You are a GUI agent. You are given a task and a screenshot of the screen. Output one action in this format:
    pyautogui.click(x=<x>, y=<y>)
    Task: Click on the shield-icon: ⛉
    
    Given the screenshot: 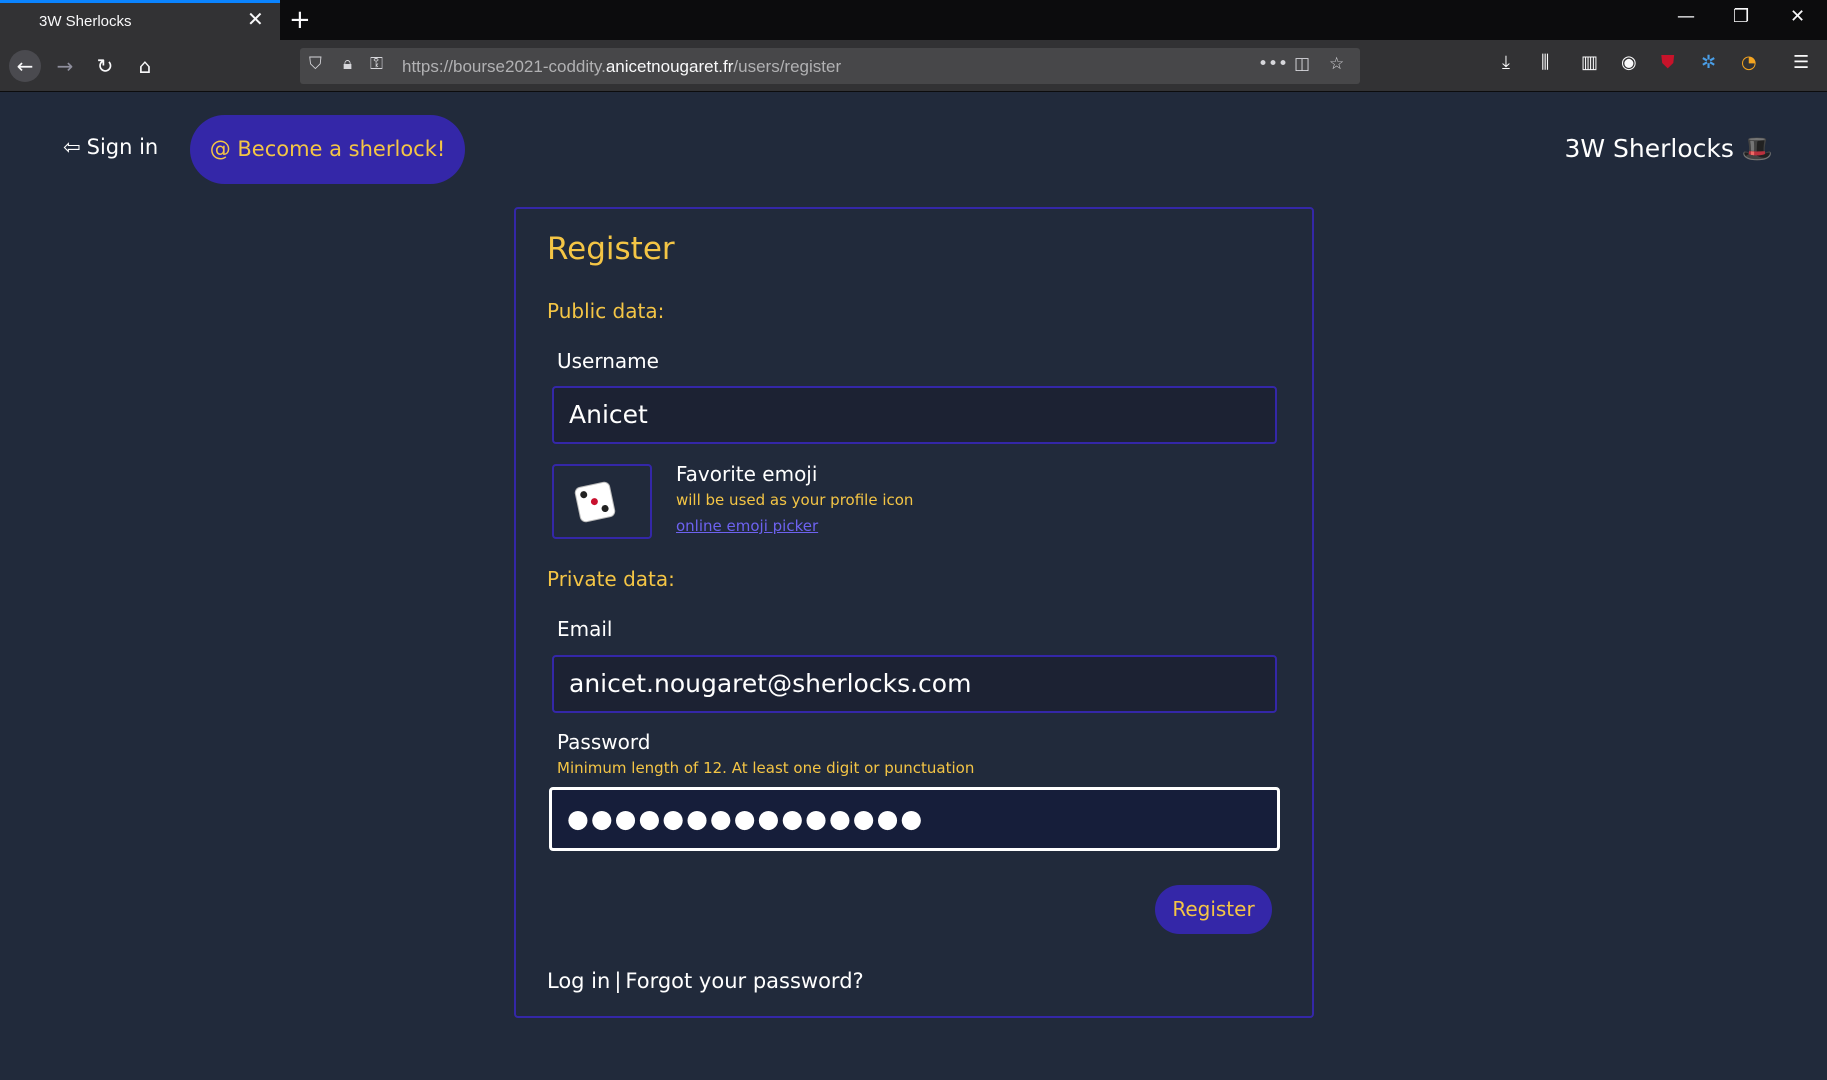 What is the action you would take?
    pyautogui.click(x=315, y=64)
    